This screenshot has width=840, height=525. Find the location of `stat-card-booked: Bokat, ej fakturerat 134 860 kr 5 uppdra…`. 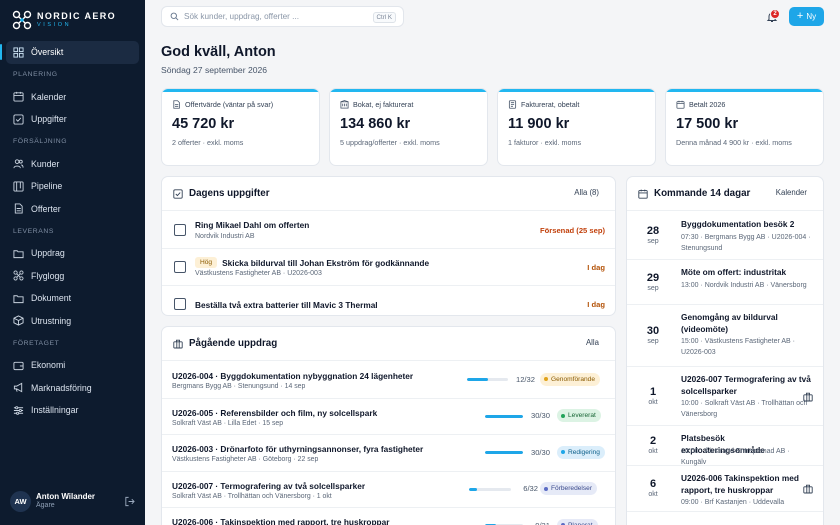

stat-card-booked: Bokat, ej fakturerat 134 860 kr 5 uppdra… is located at coordinates (408, 127).